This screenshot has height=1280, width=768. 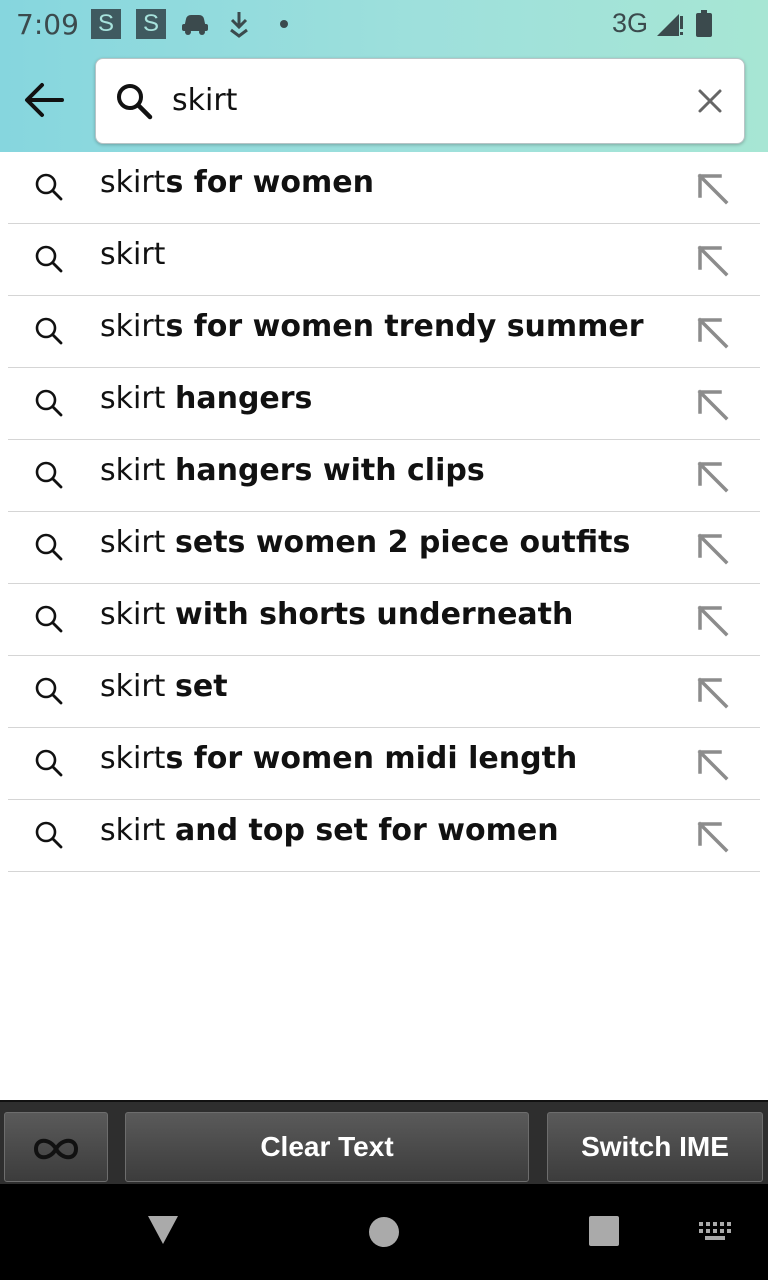 I want to click on notification-dot-icon, so click(x=284, y=24).